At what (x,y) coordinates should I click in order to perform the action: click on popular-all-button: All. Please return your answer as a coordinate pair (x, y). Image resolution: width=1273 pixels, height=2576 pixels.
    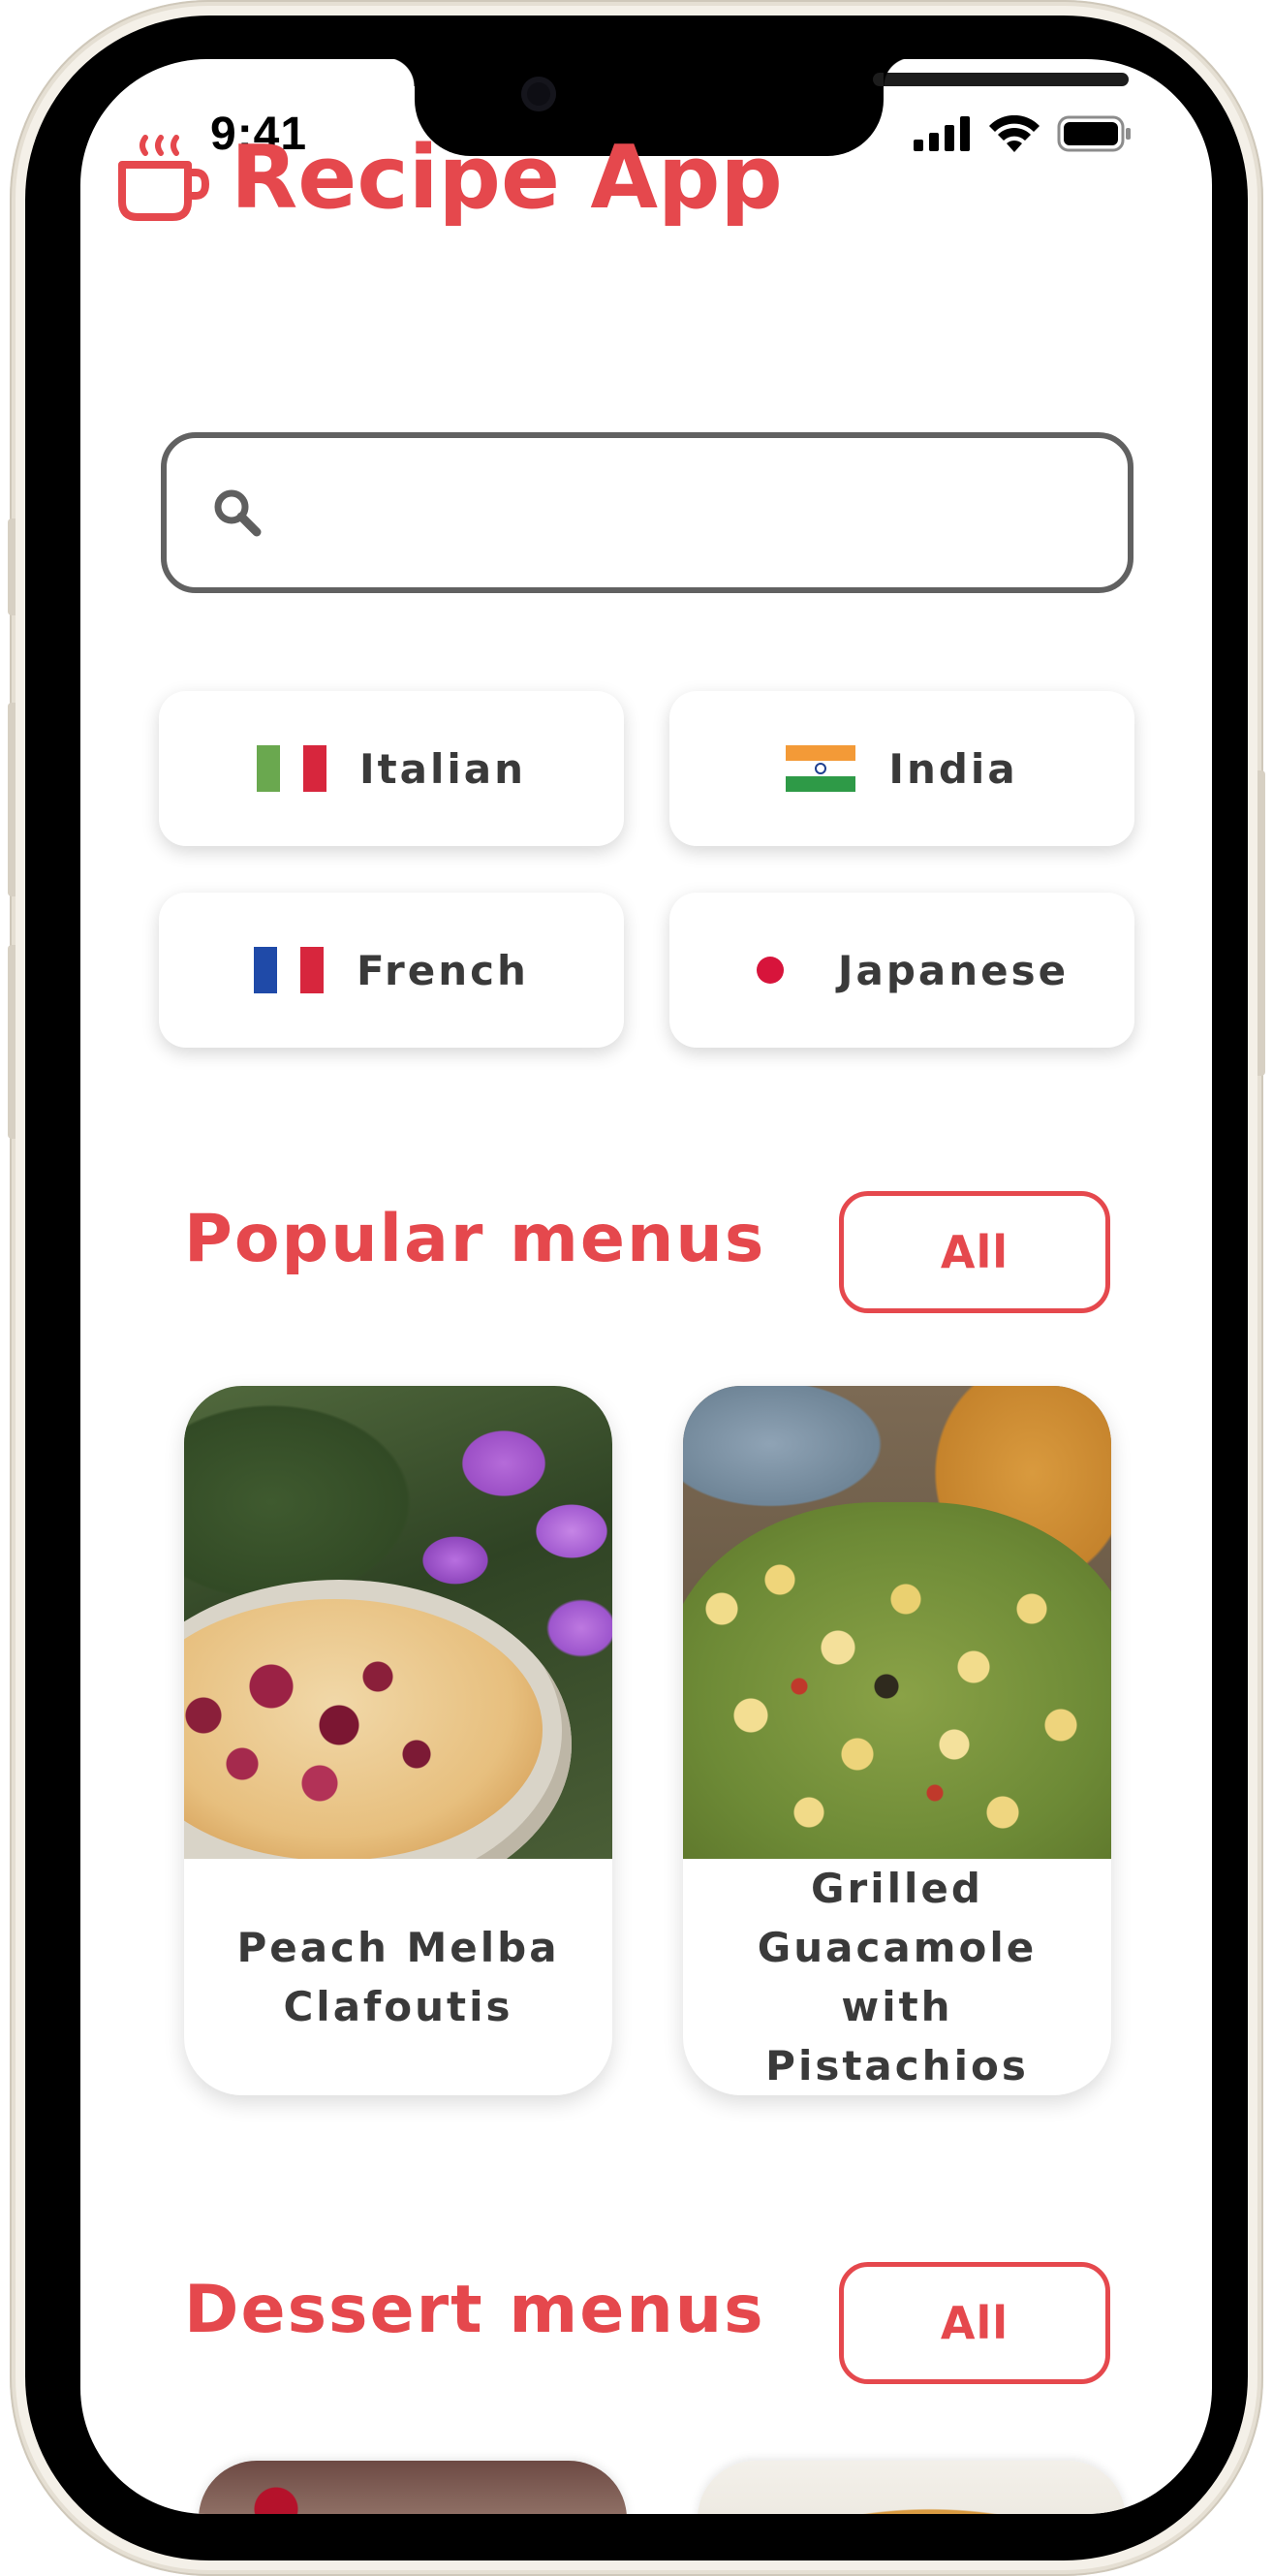
    Looking at the image, I should click on (974, 1252).